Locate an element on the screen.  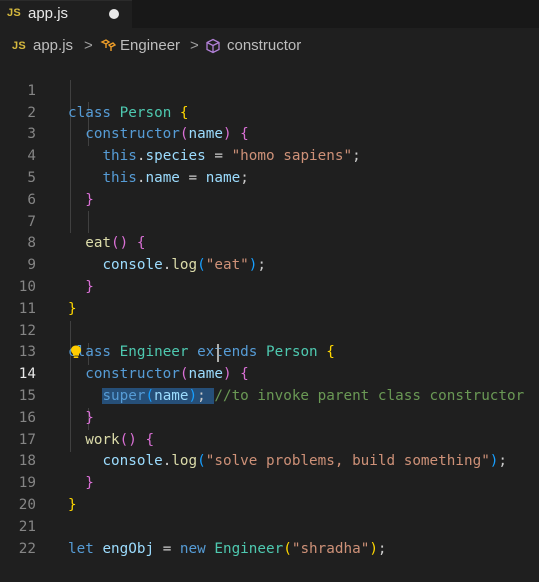
breadcrumb: JS app.js > Engineer > constructor is located at coordinates (269, 47).